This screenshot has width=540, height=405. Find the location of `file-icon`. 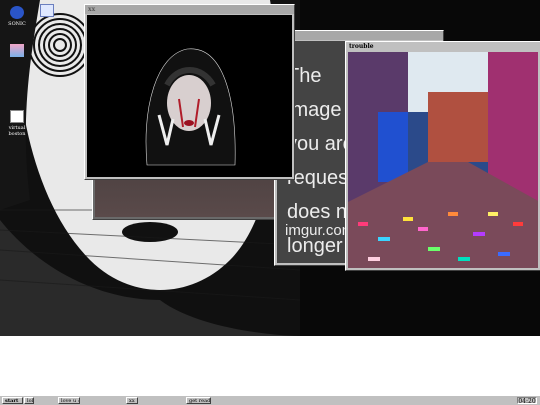

file-icon is located at coordinates (17, 116).